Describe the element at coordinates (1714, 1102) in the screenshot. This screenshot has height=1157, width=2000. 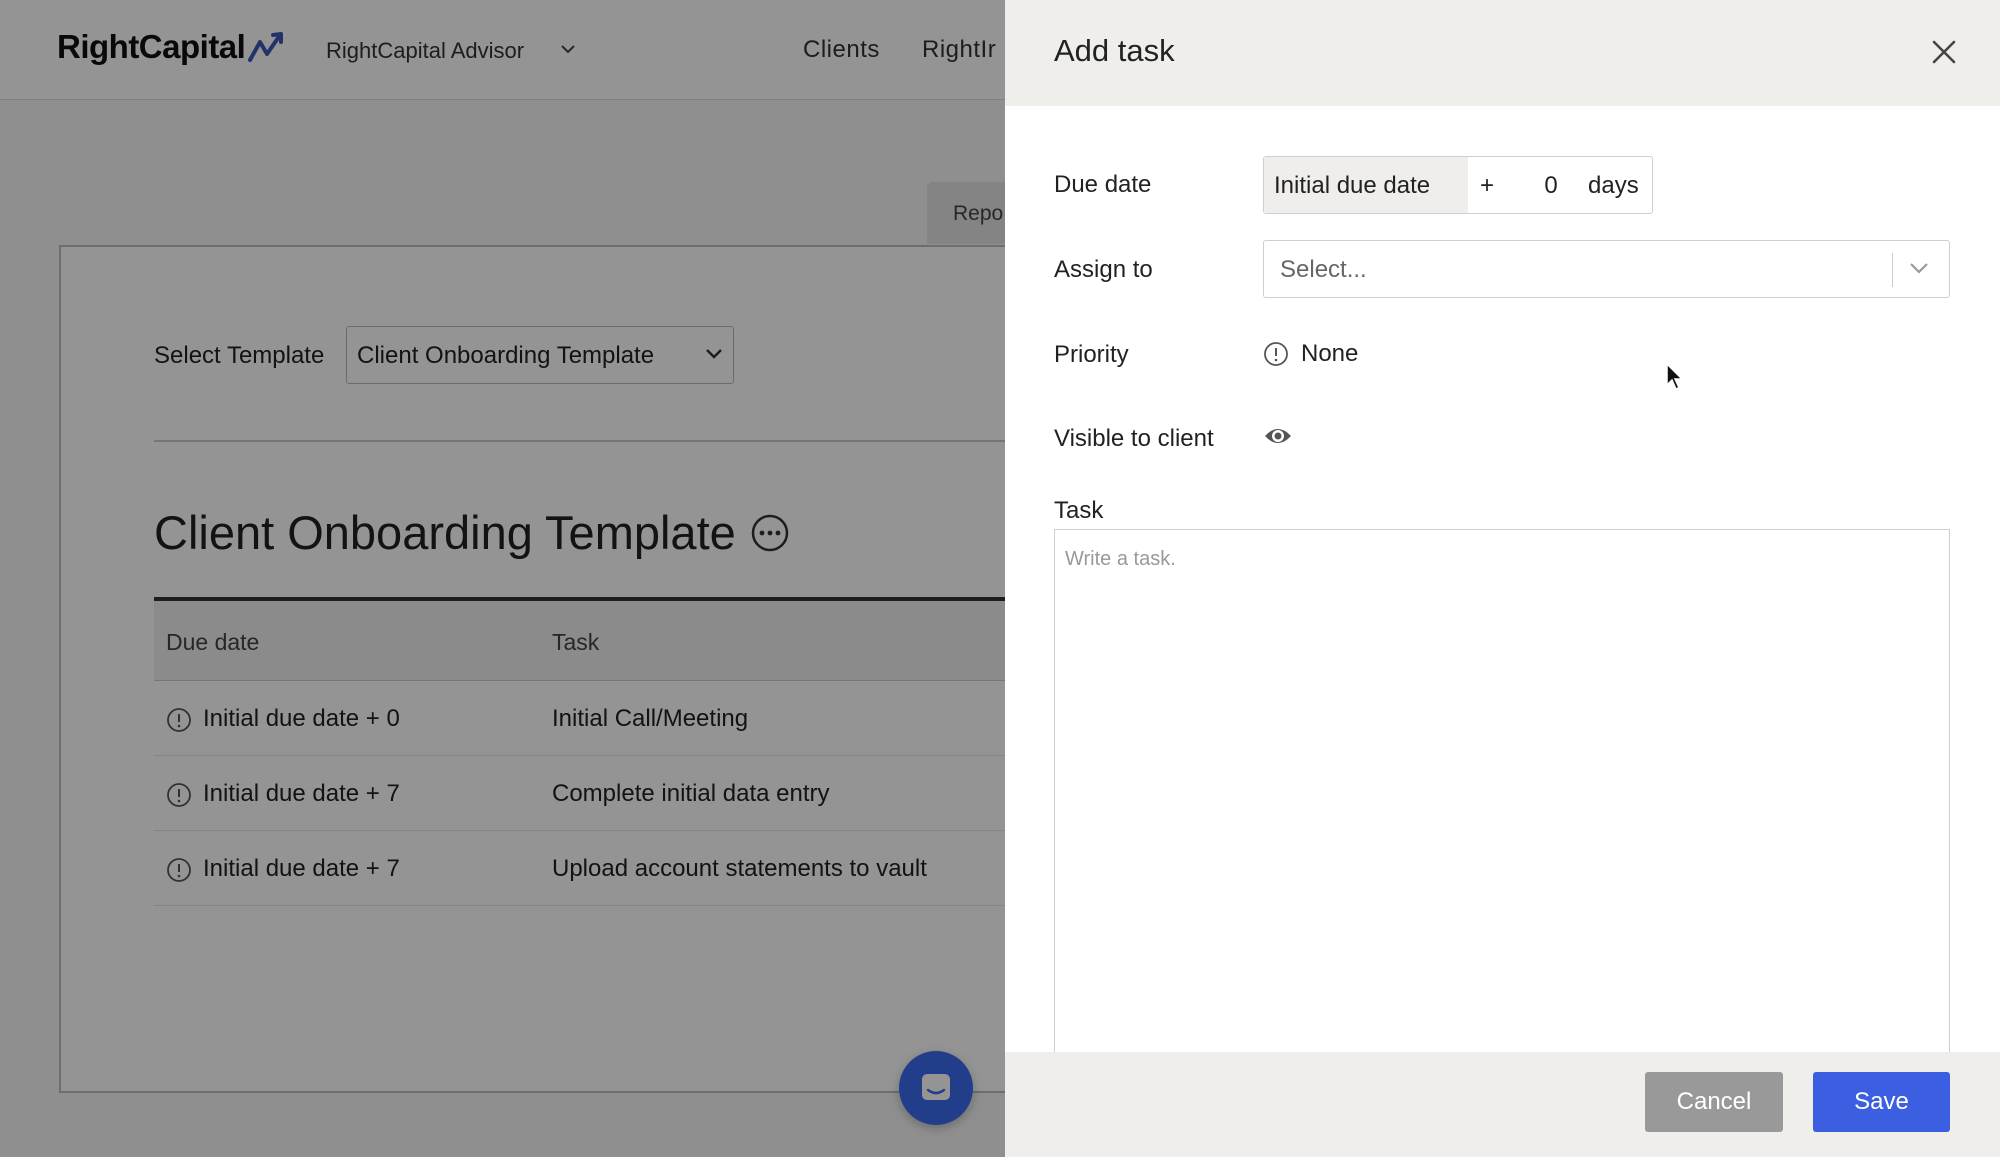
I see `cancel-button: Cancel` at that location.